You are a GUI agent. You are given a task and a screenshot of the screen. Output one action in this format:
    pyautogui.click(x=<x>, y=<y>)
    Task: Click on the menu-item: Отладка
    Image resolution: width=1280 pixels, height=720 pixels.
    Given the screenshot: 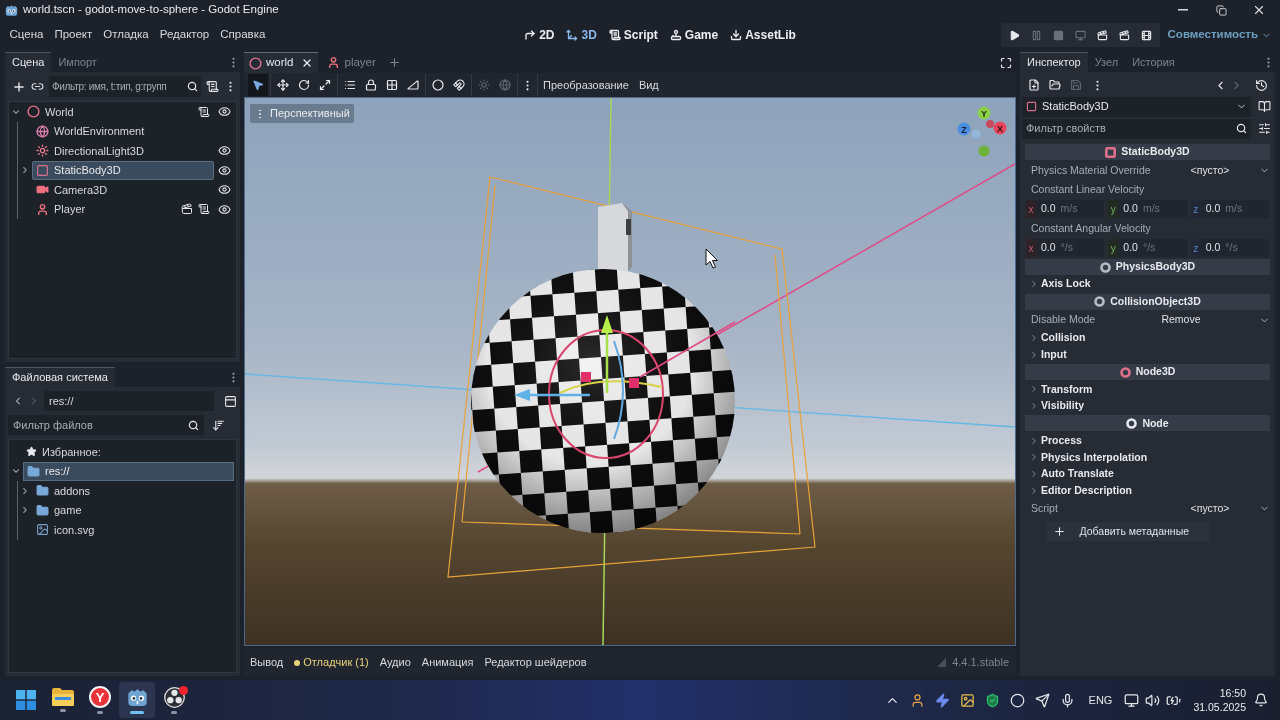 What is the action you would take?
    pyautogui.click(x=126, y=35)
    